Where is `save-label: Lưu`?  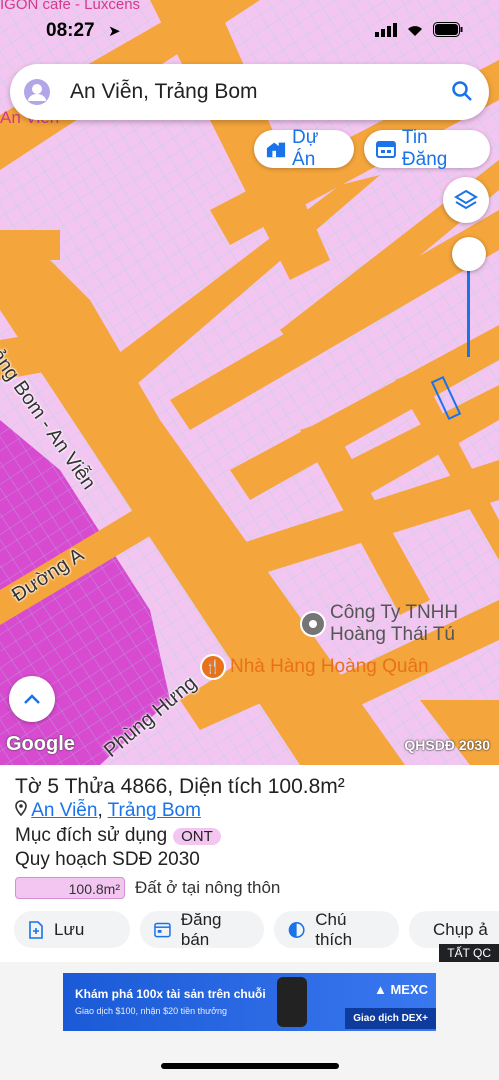 save-label: Lưu is located at coordinates (69, 929).